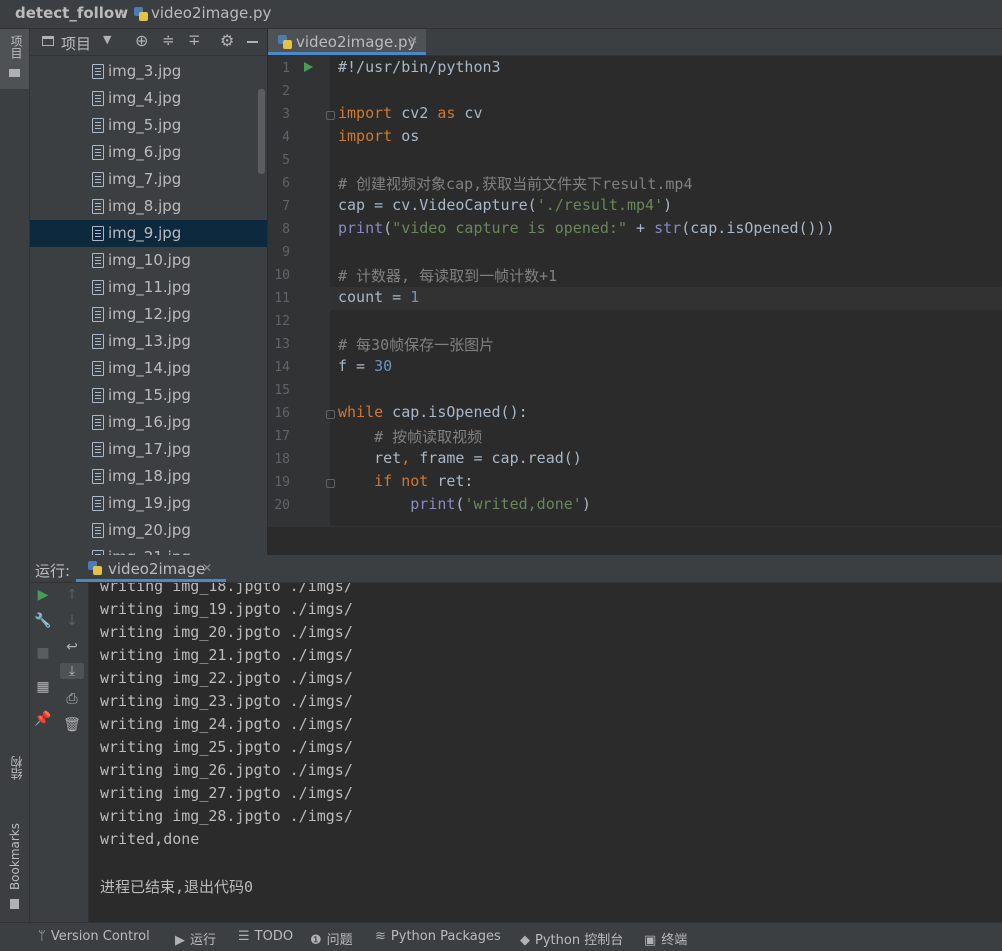  I want to click on tab-label: video2image.py, so click(356, 42).